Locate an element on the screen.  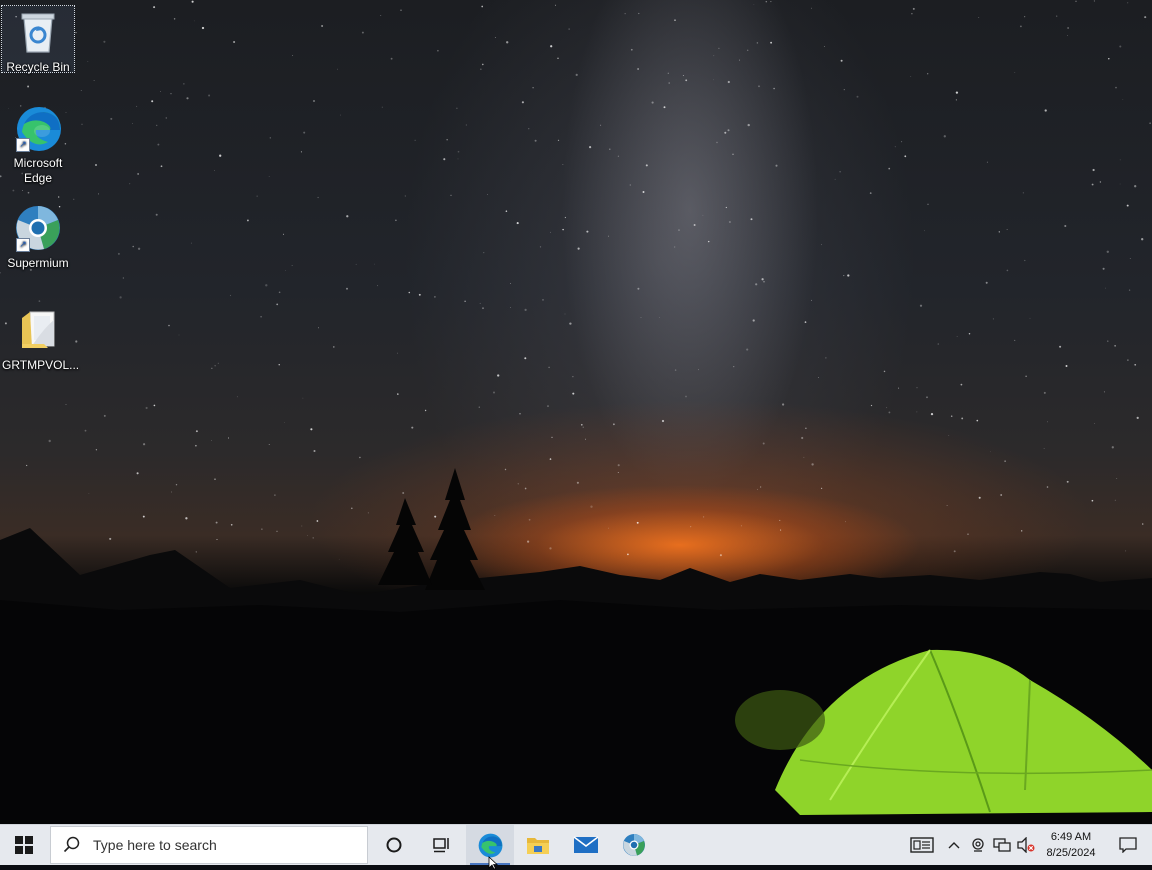
file-explorer-icon is located at coordinates (538, 846).